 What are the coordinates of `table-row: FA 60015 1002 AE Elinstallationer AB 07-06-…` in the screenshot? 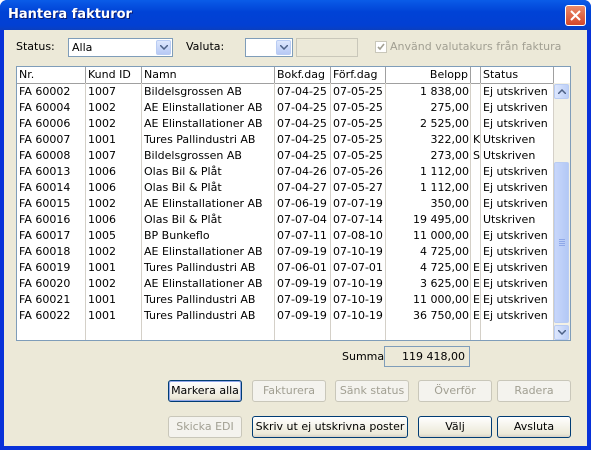 It's located at (285, 204).